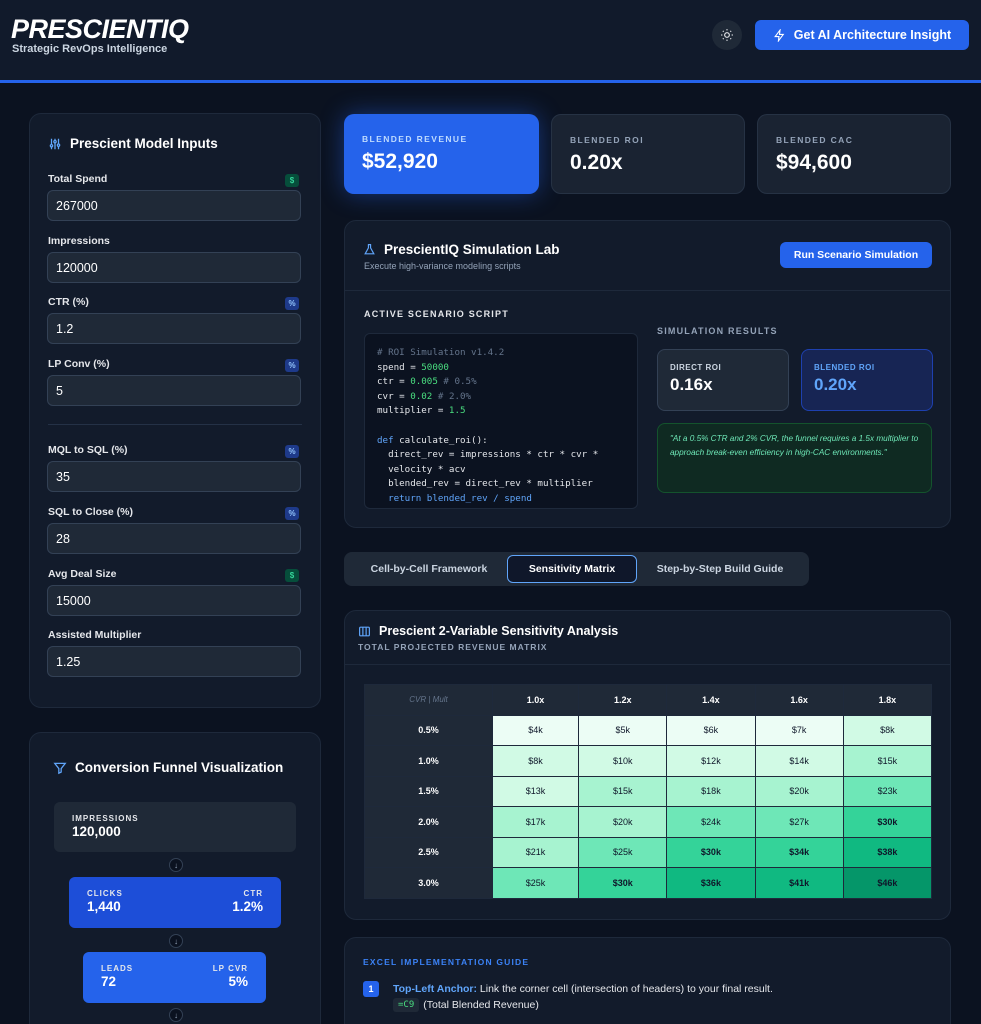 Image resolution: width=981 pixels, height=1024 pixels. I want to click on matrix-row-header: 3.0%, so click(428, 883).